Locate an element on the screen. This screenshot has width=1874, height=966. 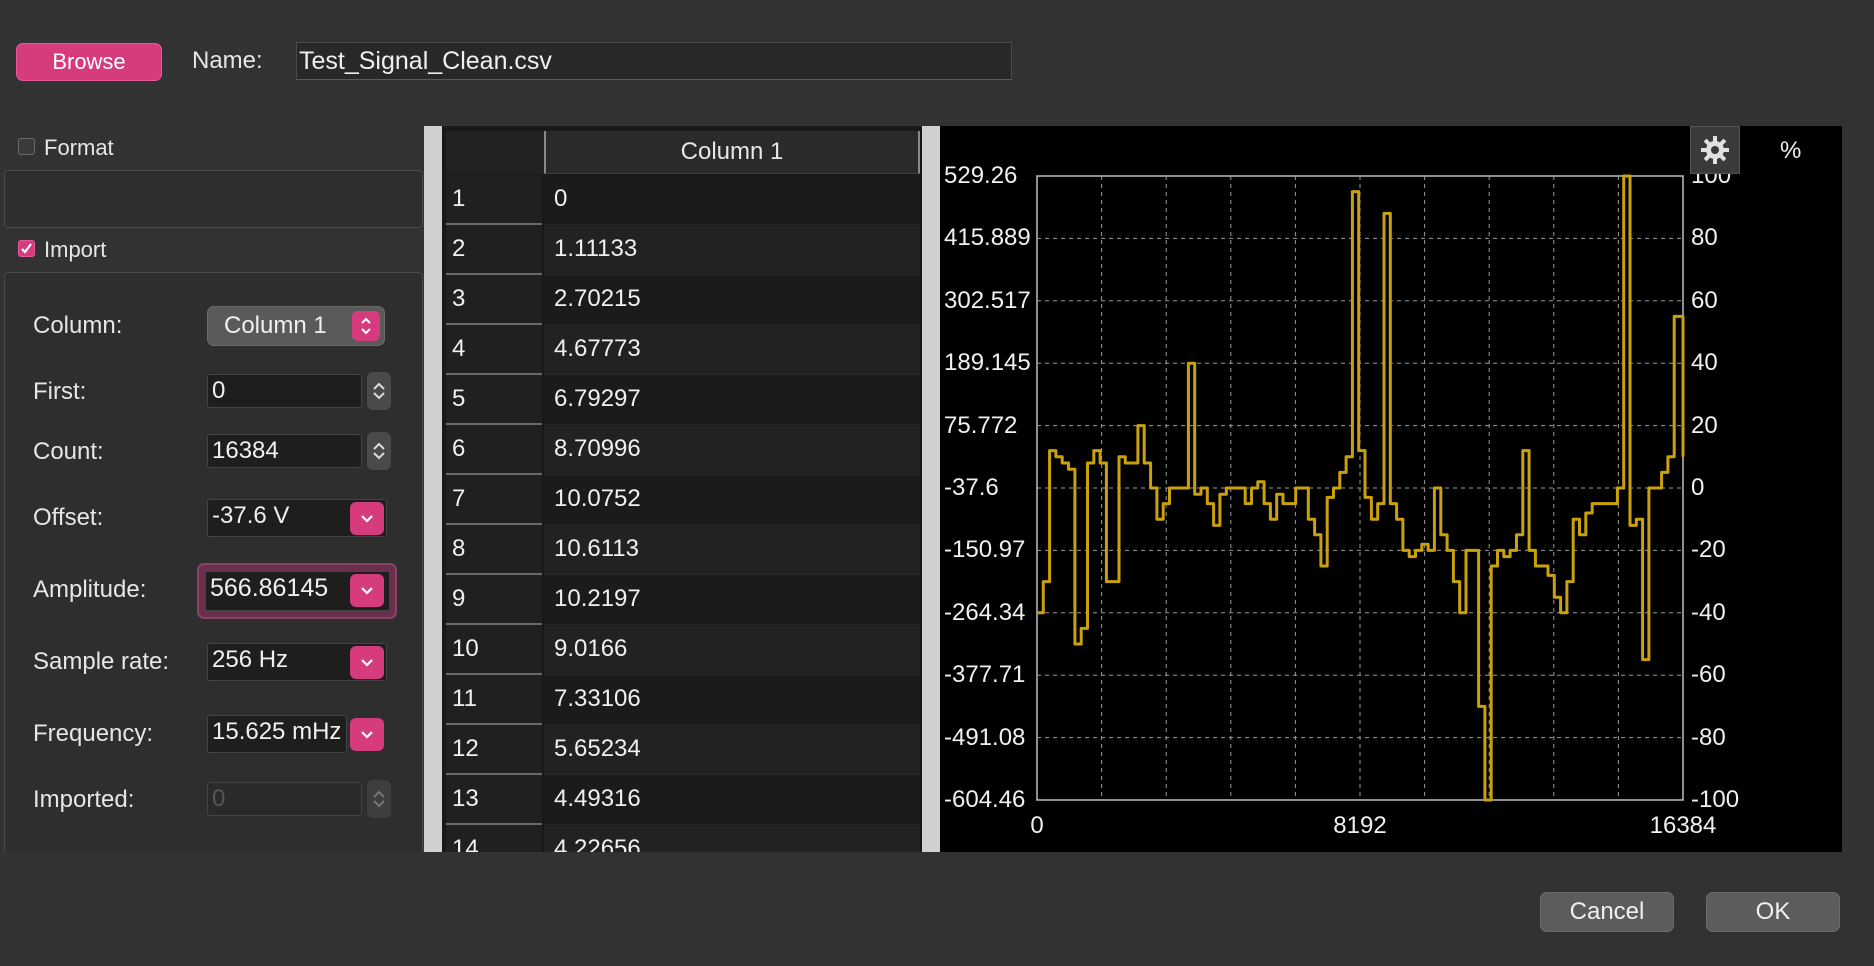
checkmark-icon is located at coordinates (26, 248).